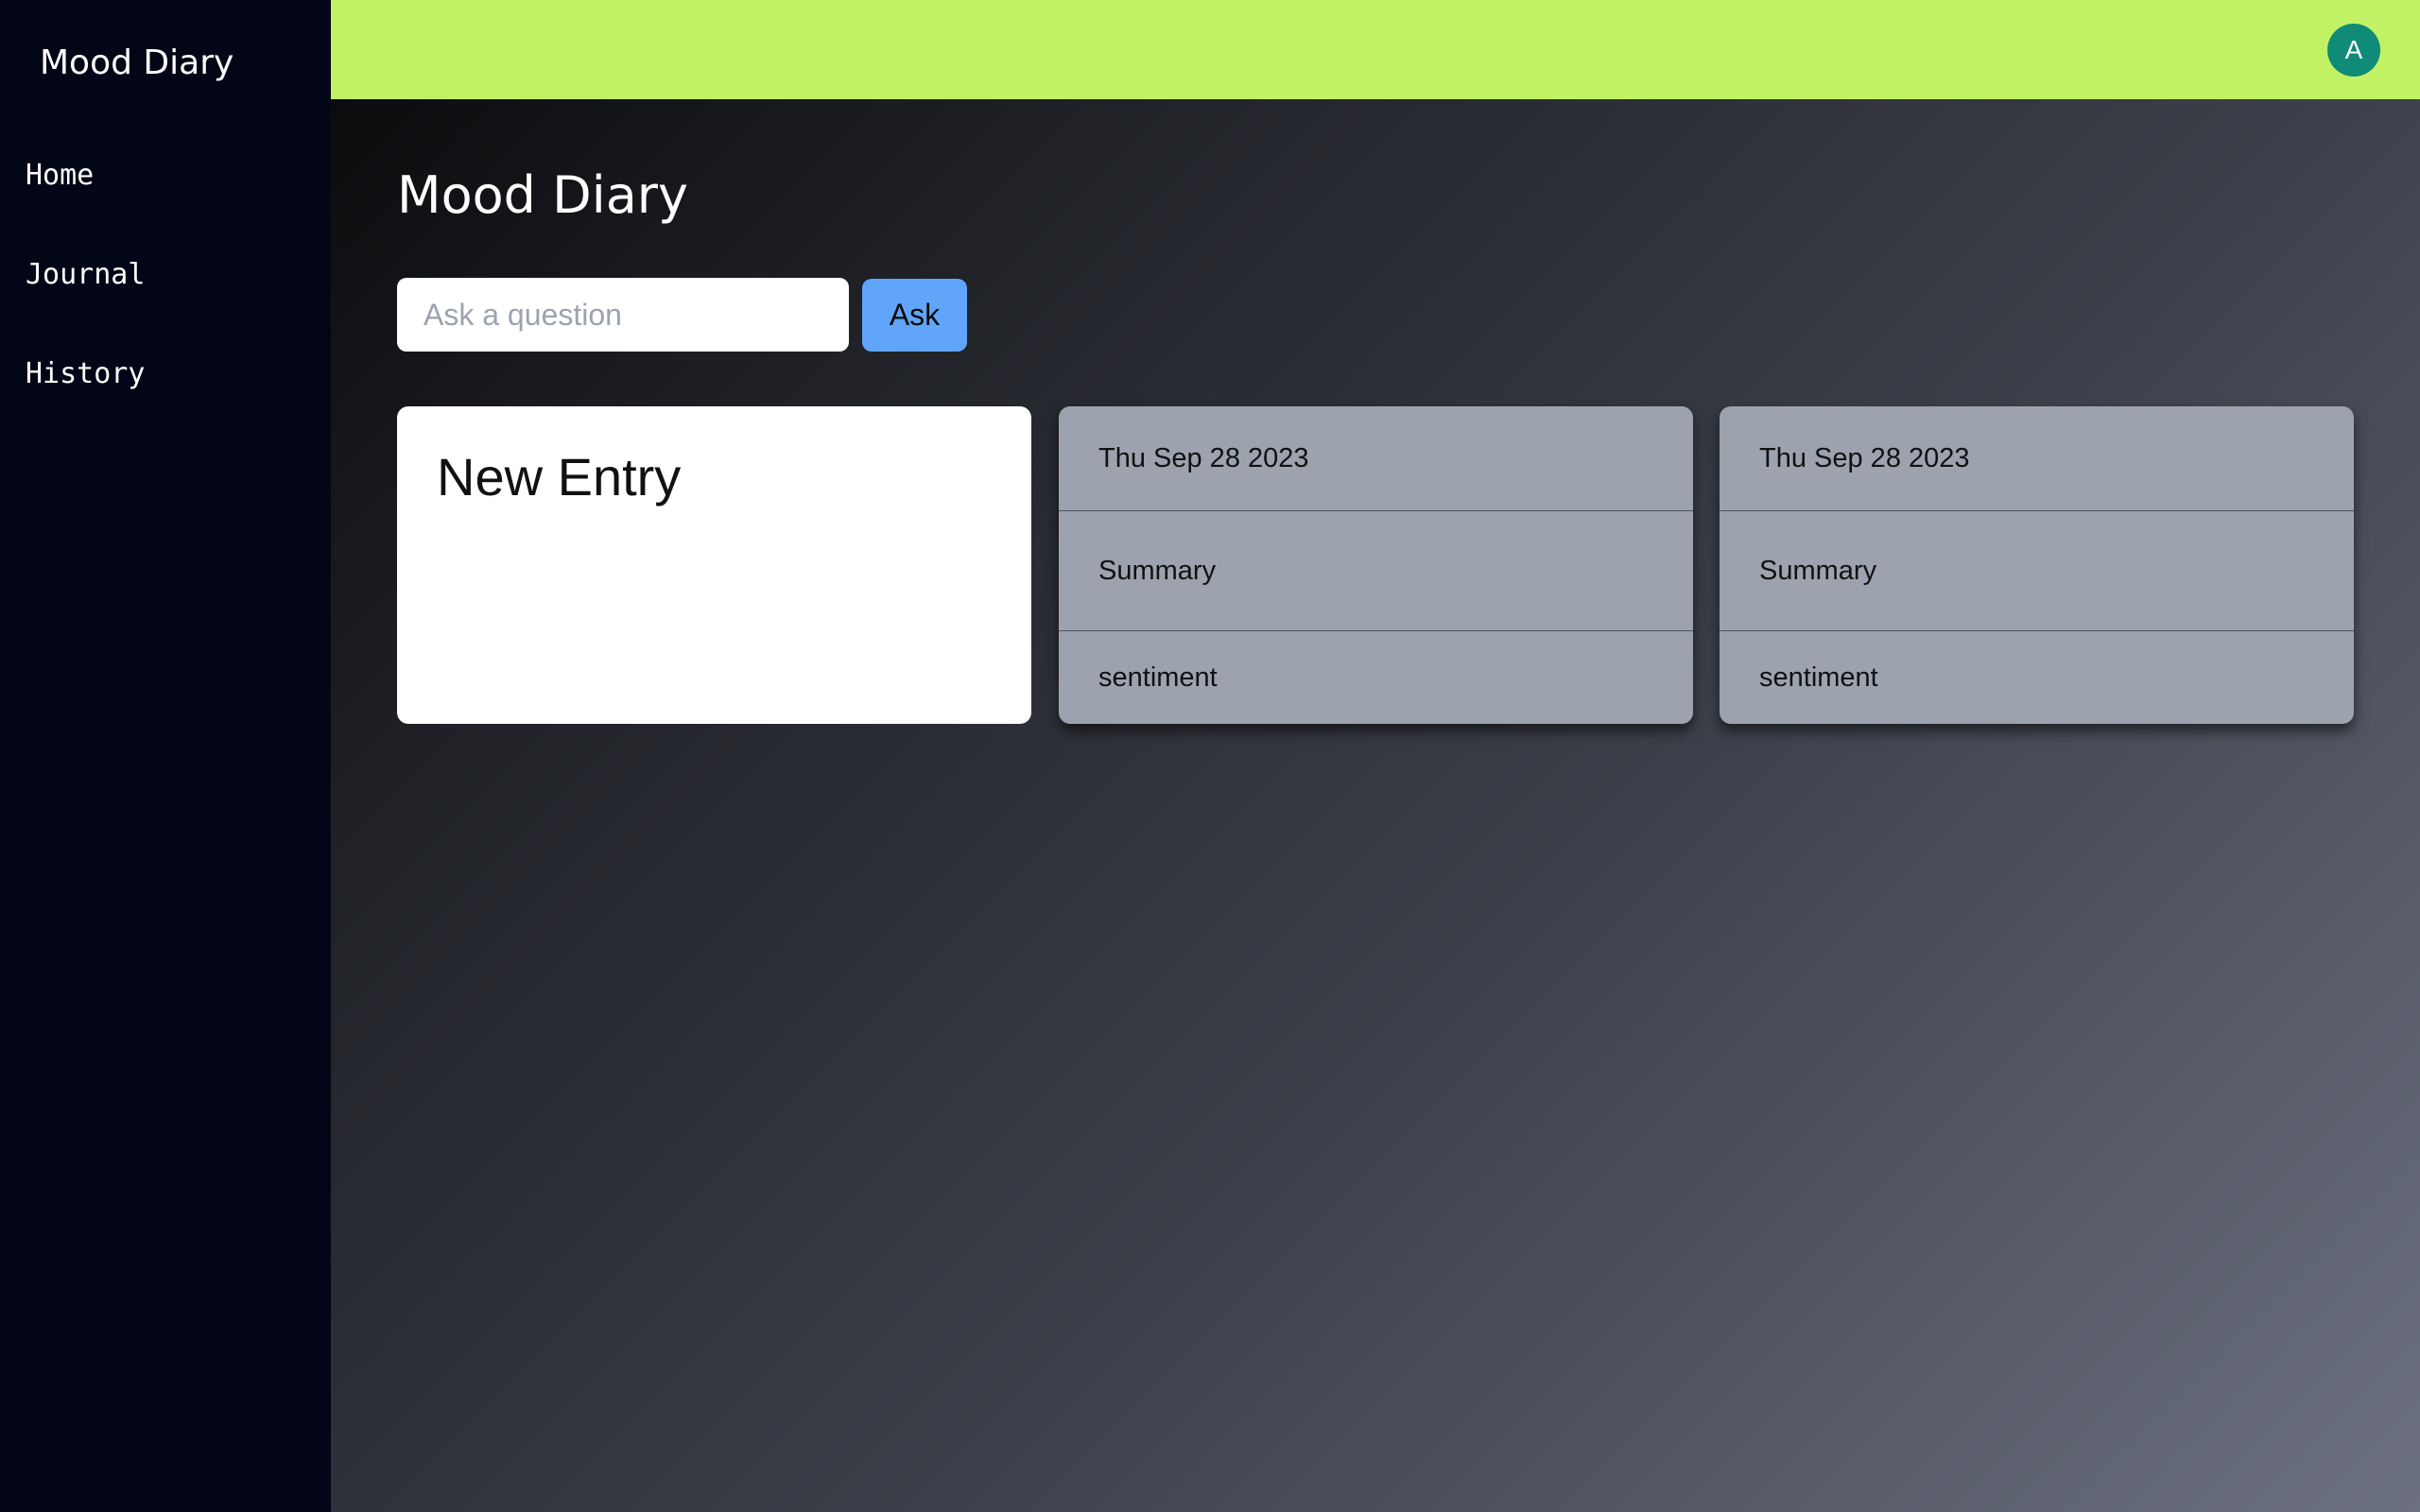 This screenshot has height=1512, width=2420. Describe the element at coordinates (543, 195) in the screenshot. I see `page-title: Mood Diary` at that location.